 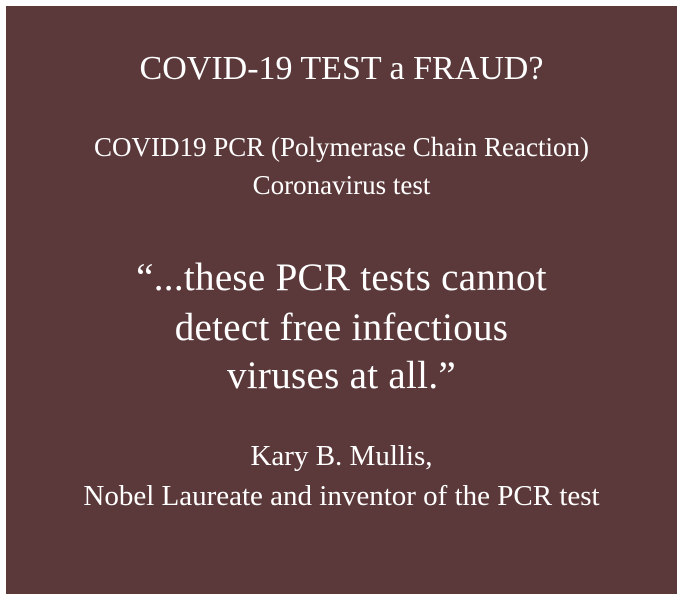 What do you see at coordinates (341, 147) in the screenshot?
I see `subtitle-line-1: COVID19 PCR (Polymerase Chain Reaction)` at bounding box center [341, 147].